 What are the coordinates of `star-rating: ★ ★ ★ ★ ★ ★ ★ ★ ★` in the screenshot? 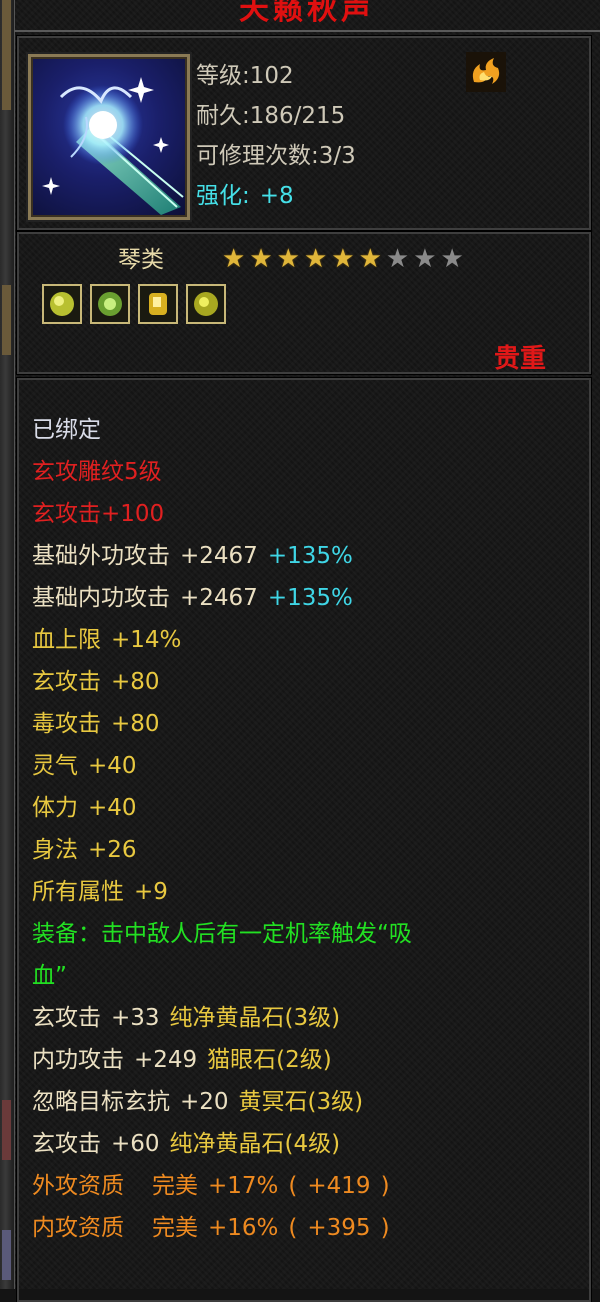 It's located at (343, 259).